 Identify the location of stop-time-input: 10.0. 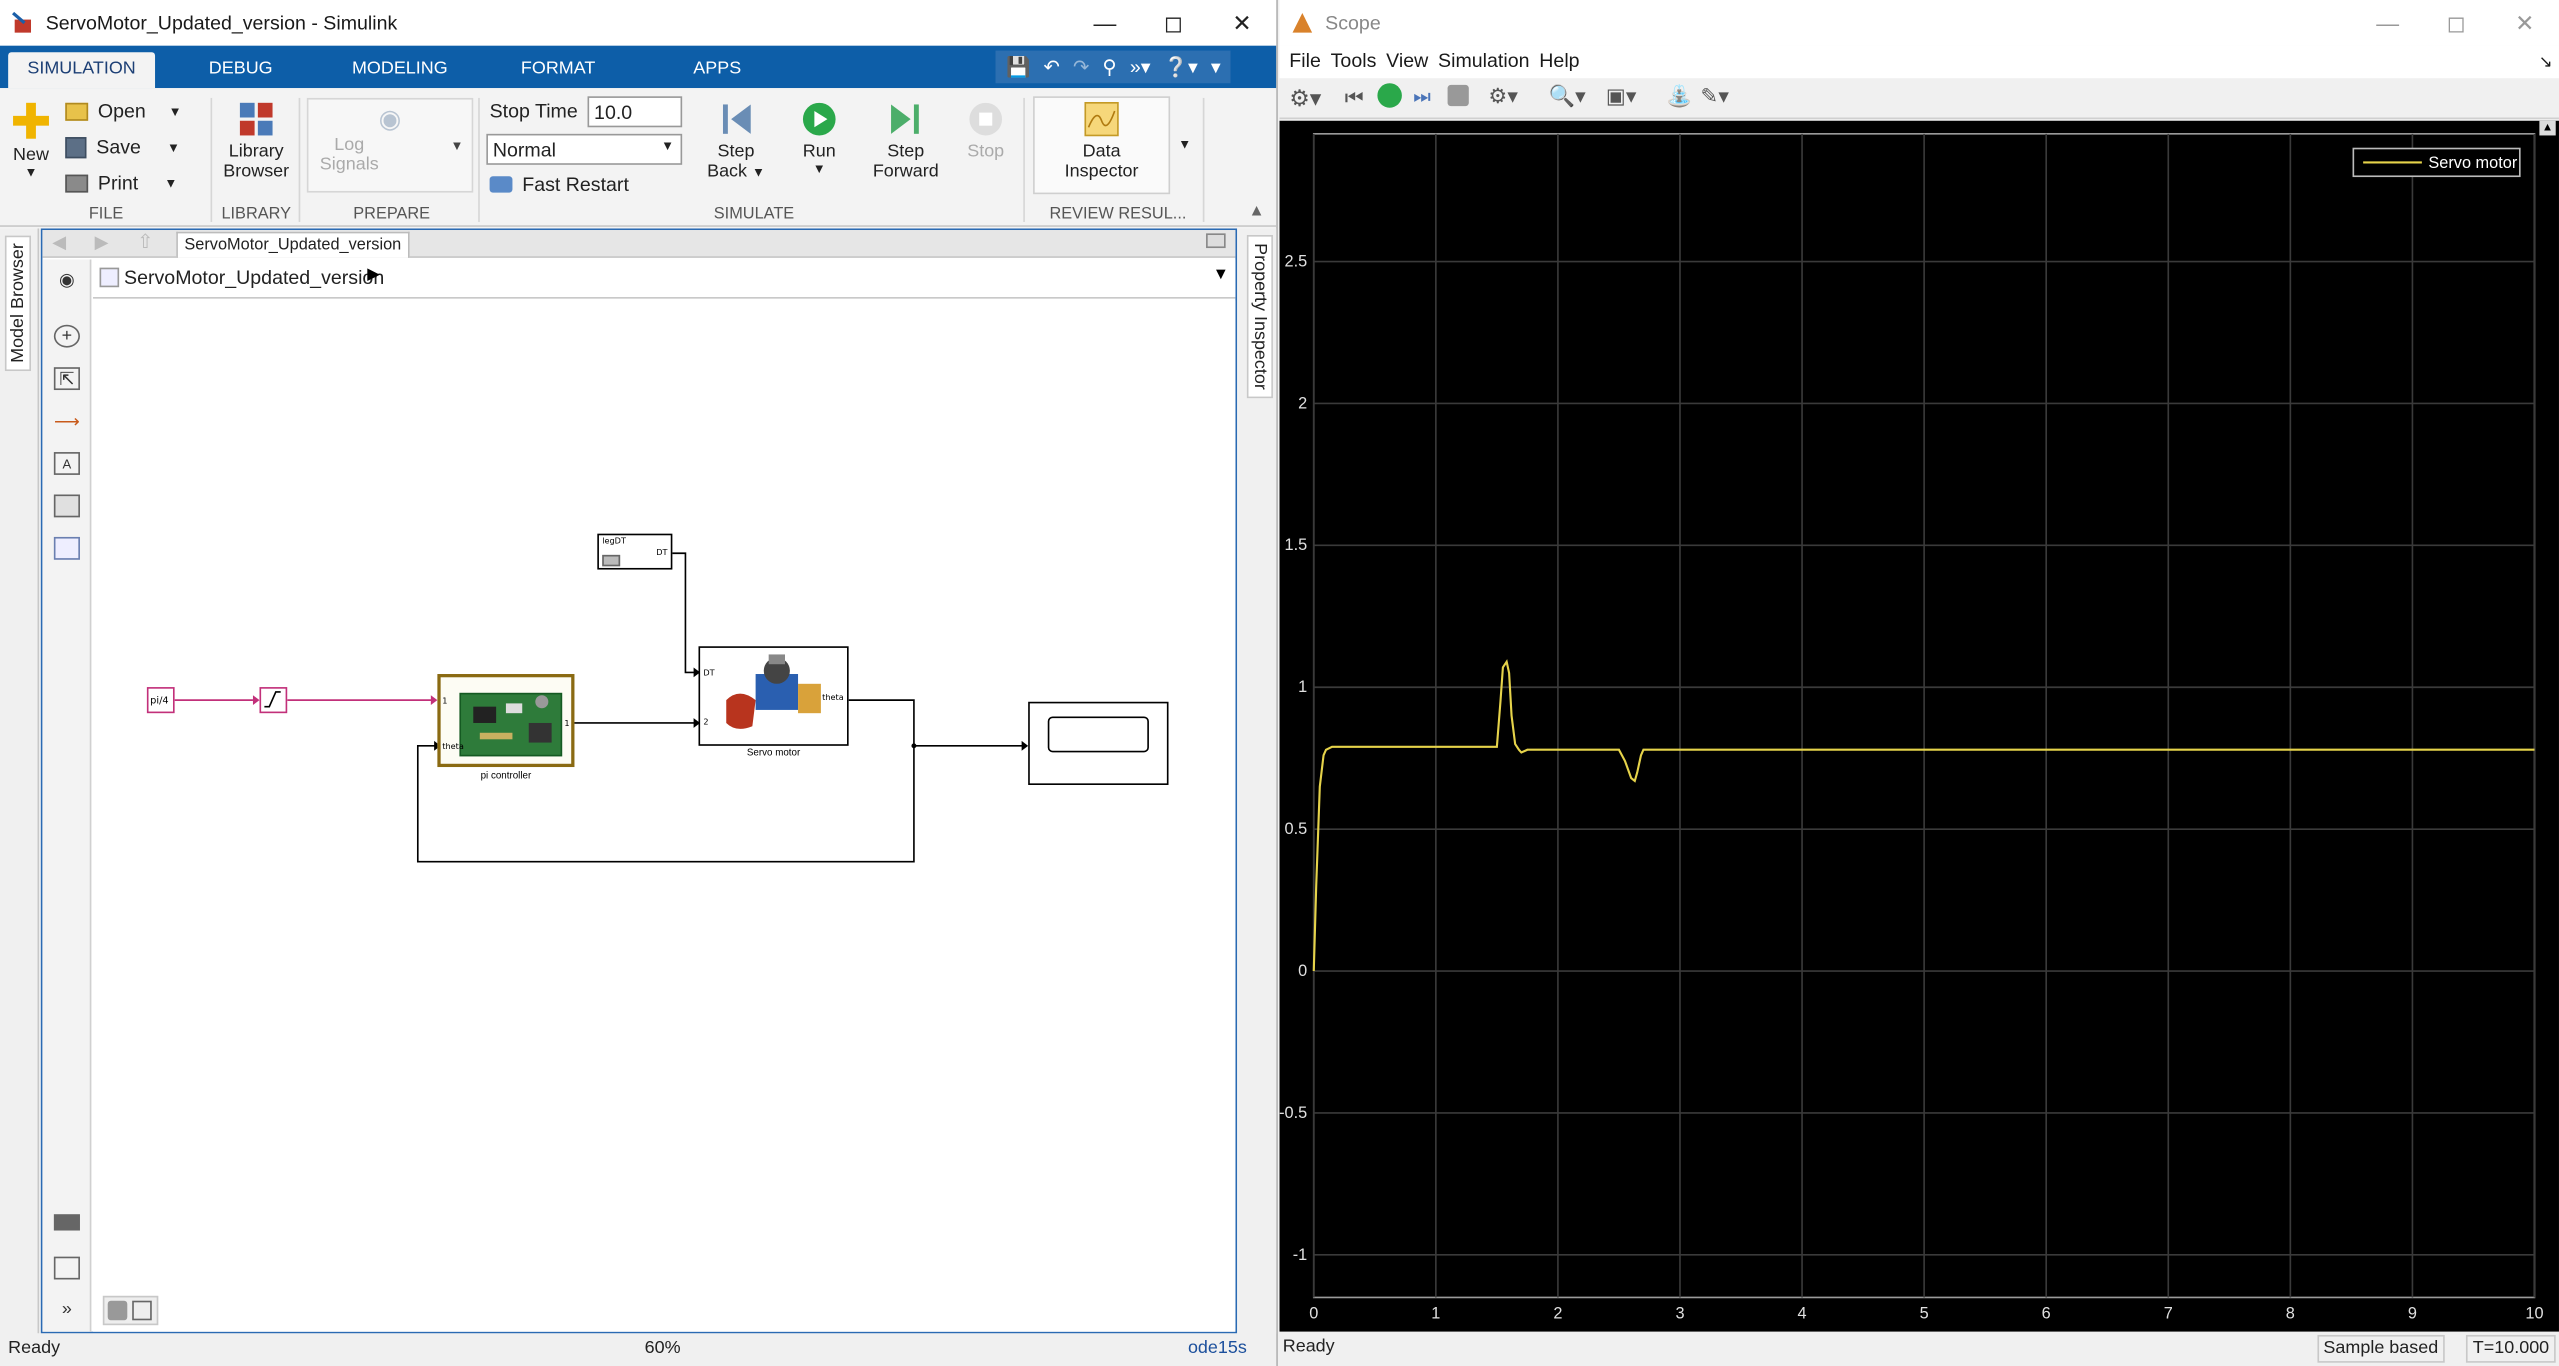
(635, 112).